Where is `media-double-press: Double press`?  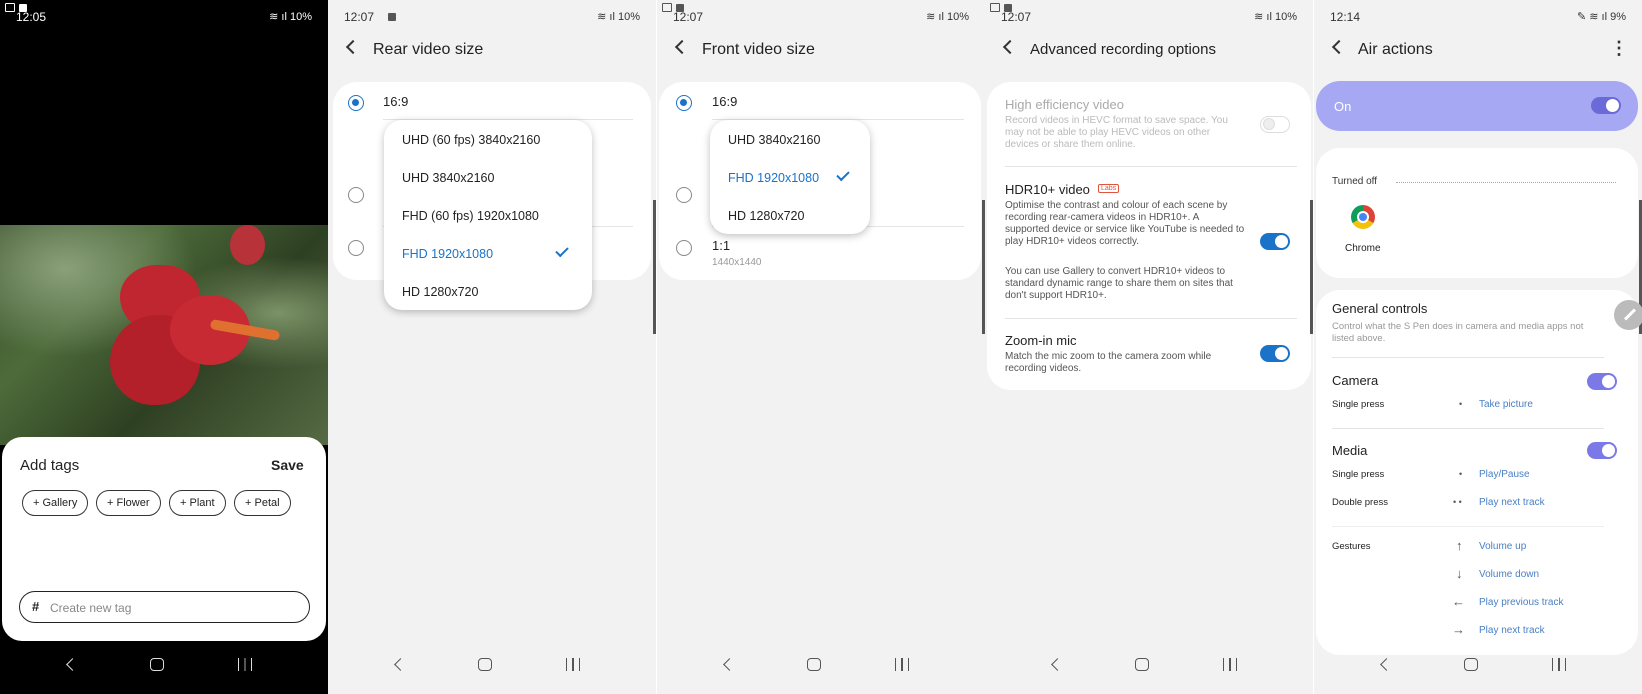
media-double-press: Double press is located at coordinates (1360, 502).